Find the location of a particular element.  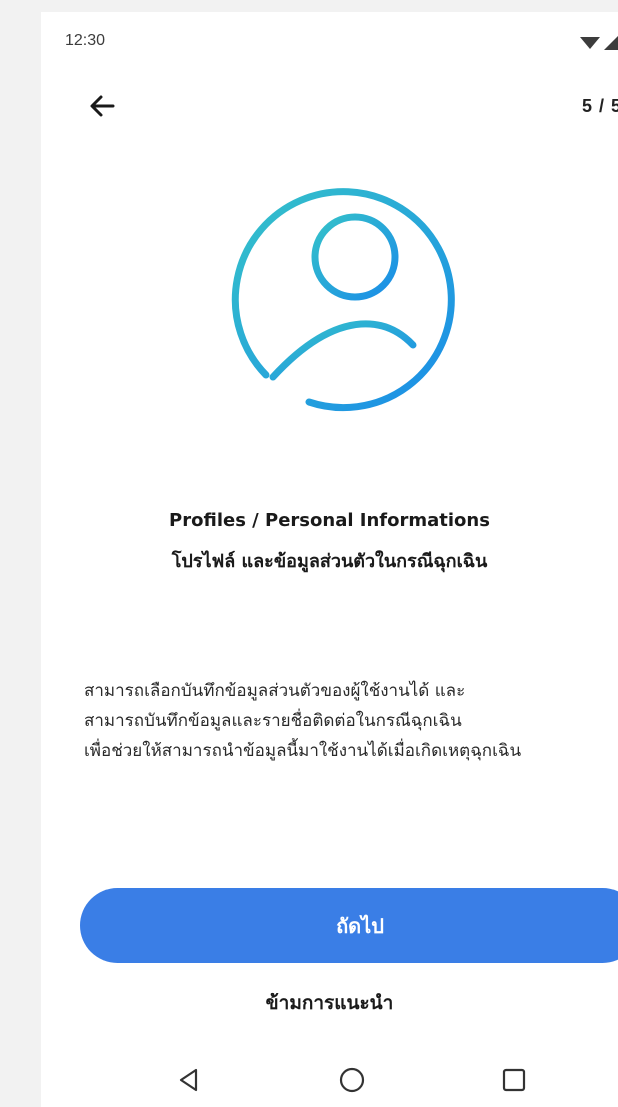

nav-recents-button is located at coordinates (514, 1080).